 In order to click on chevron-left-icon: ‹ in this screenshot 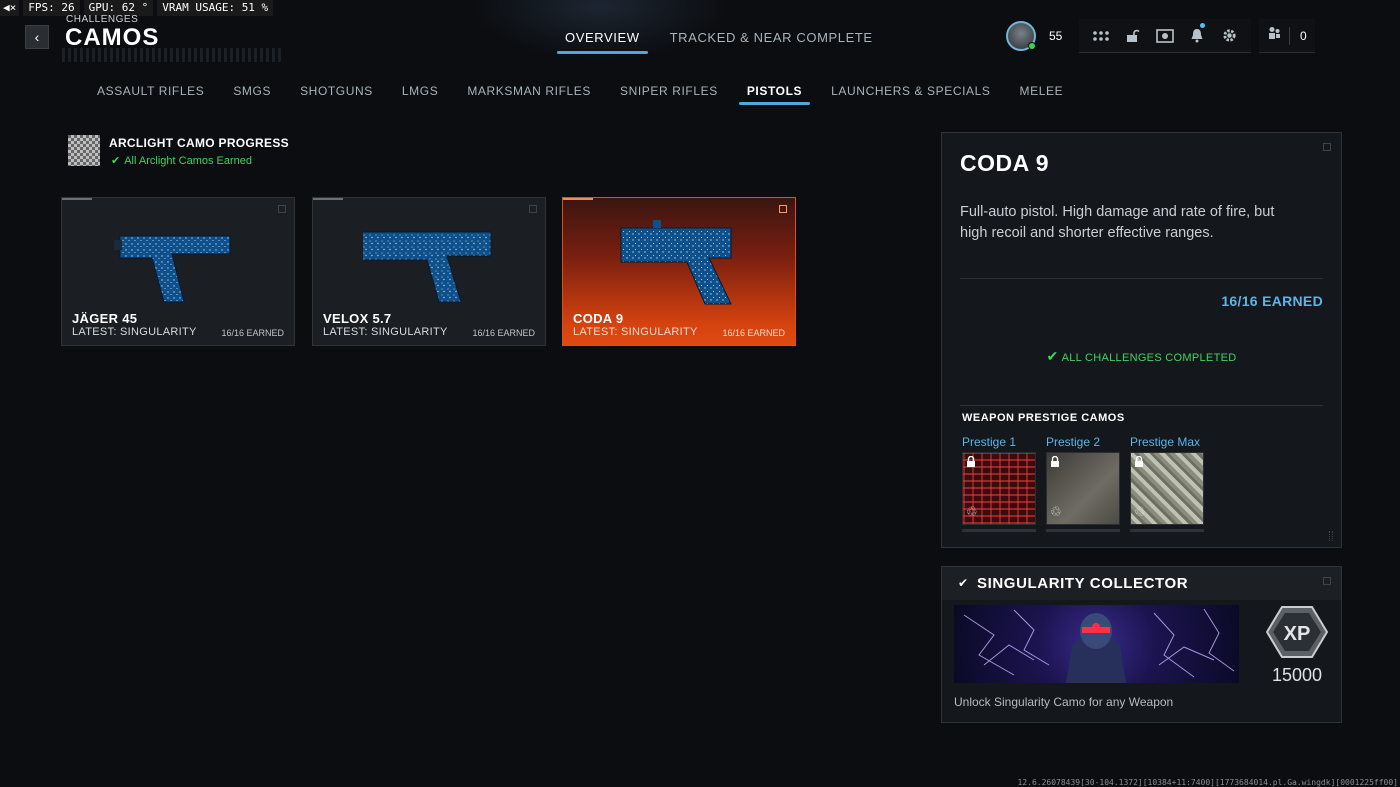, I will do `click(37, 37)`.